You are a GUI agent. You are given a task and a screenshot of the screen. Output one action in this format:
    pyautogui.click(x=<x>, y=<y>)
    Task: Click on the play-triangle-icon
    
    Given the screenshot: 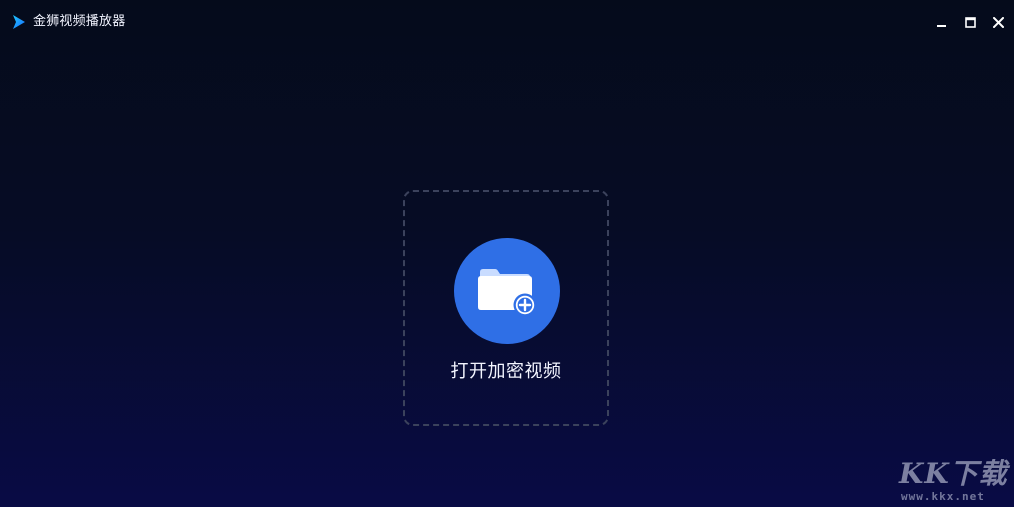 What is the action you would take?
    pyautogui.click(x=19, y=22)
    